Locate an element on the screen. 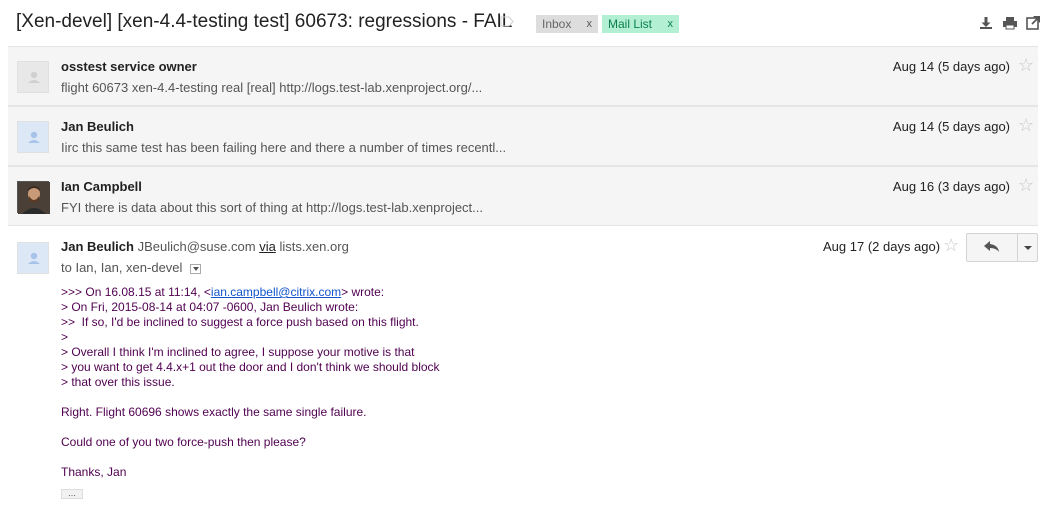 This screenshot has width=1047, height=530. reply-arrow-icon is located at coordinates (991, 246).